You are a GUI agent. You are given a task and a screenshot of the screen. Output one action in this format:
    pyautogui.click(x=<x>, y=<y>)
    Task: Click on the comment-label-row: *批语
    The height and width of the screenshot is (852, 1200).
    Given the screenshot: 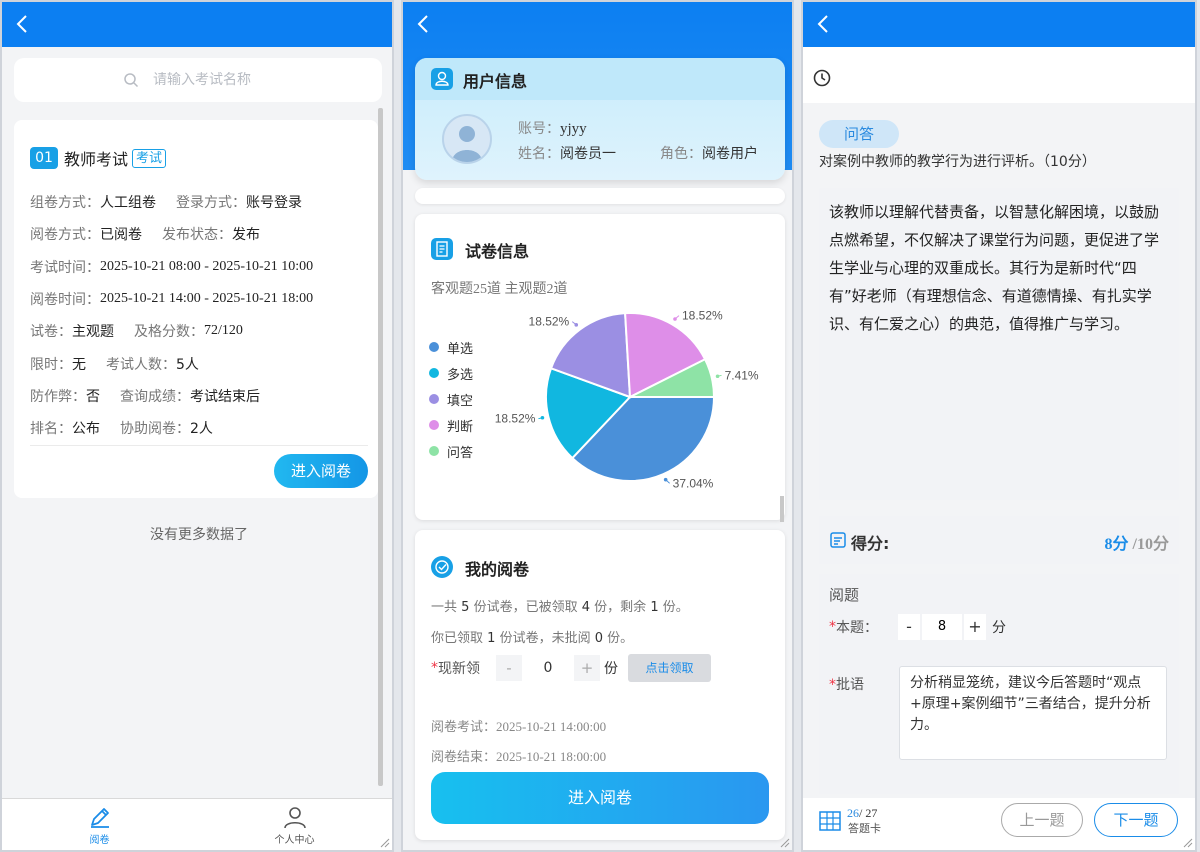 What is the action you would take?
    pyautogui.click(x=846, y=684)
    